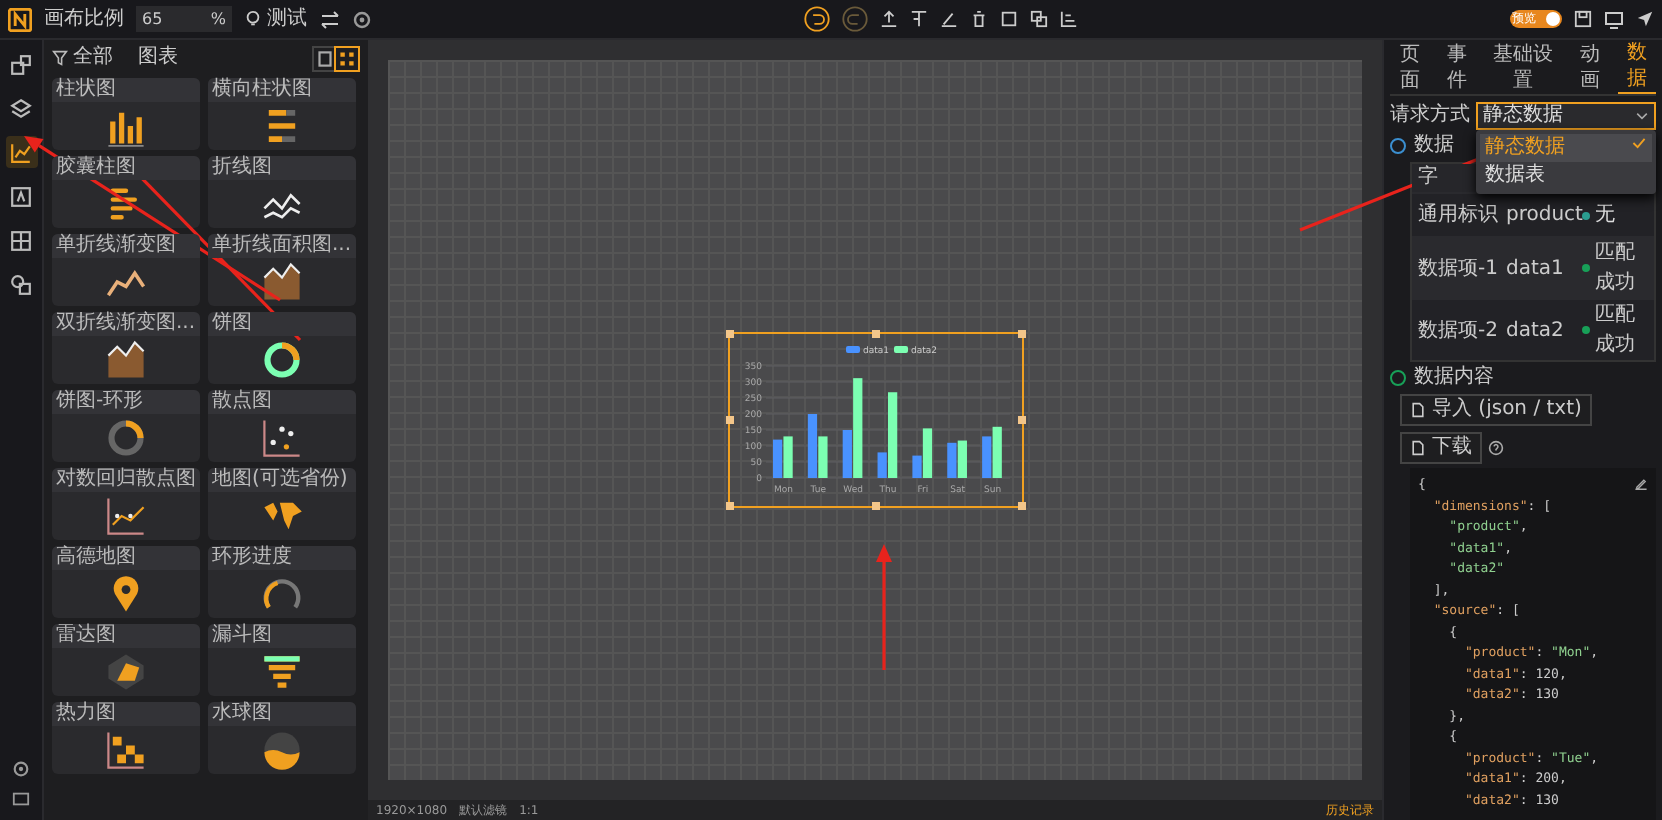 This screenshot has width=1662, height=820. I want to click on chart-card: 高德地图, so click(126, 582).